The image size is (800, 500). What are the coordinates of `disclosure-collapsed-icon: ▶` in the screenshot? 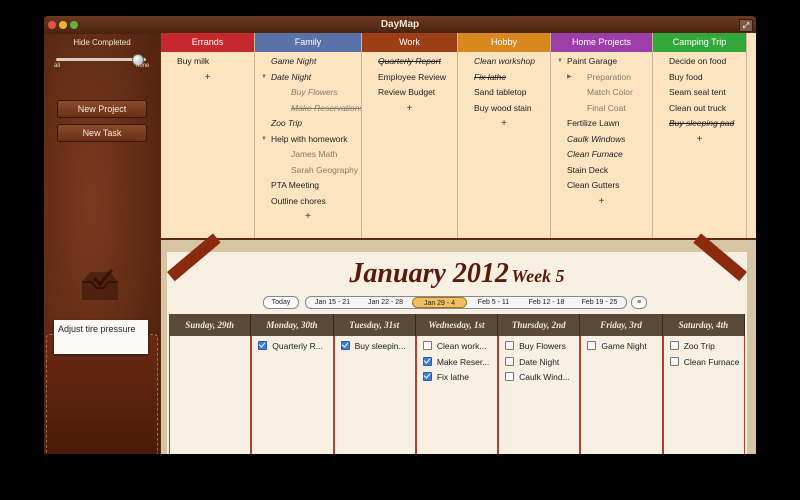 It's located at (569, 78).